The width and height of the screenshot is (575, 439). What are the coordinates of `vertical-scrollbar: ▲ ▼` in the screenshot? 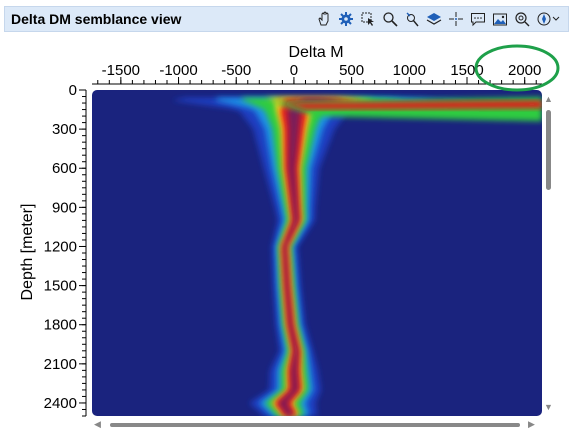 It's located at (549, 254).